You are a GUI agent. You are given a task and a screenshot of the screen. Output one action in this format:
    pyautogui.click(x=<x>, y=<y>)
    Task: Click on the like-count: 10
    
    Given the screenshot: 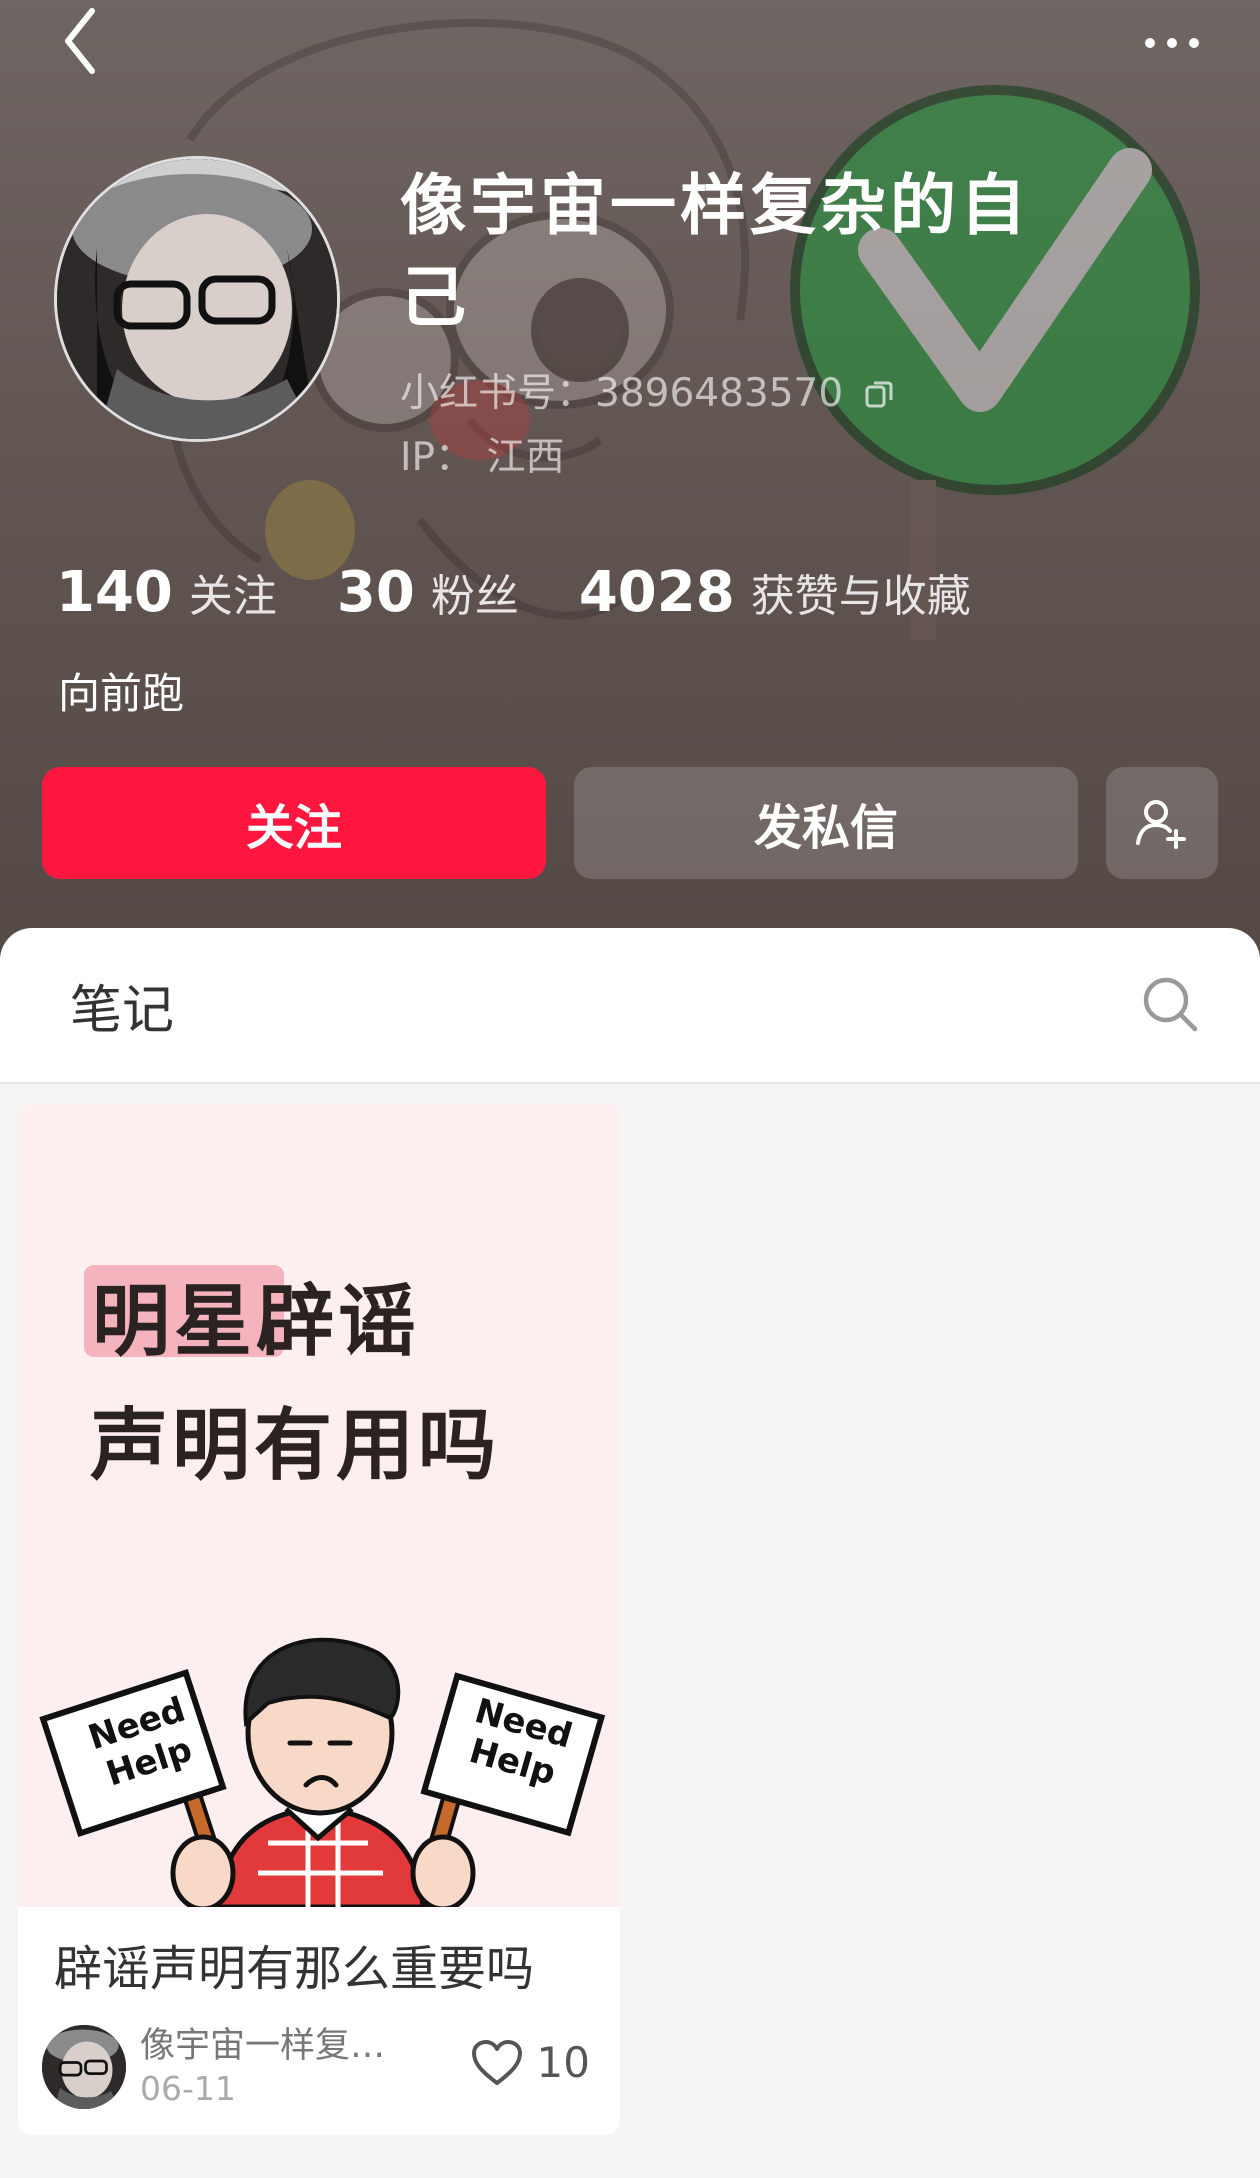 What is the action you would take?
    pyautogui.click(x=563, y=2062)
    